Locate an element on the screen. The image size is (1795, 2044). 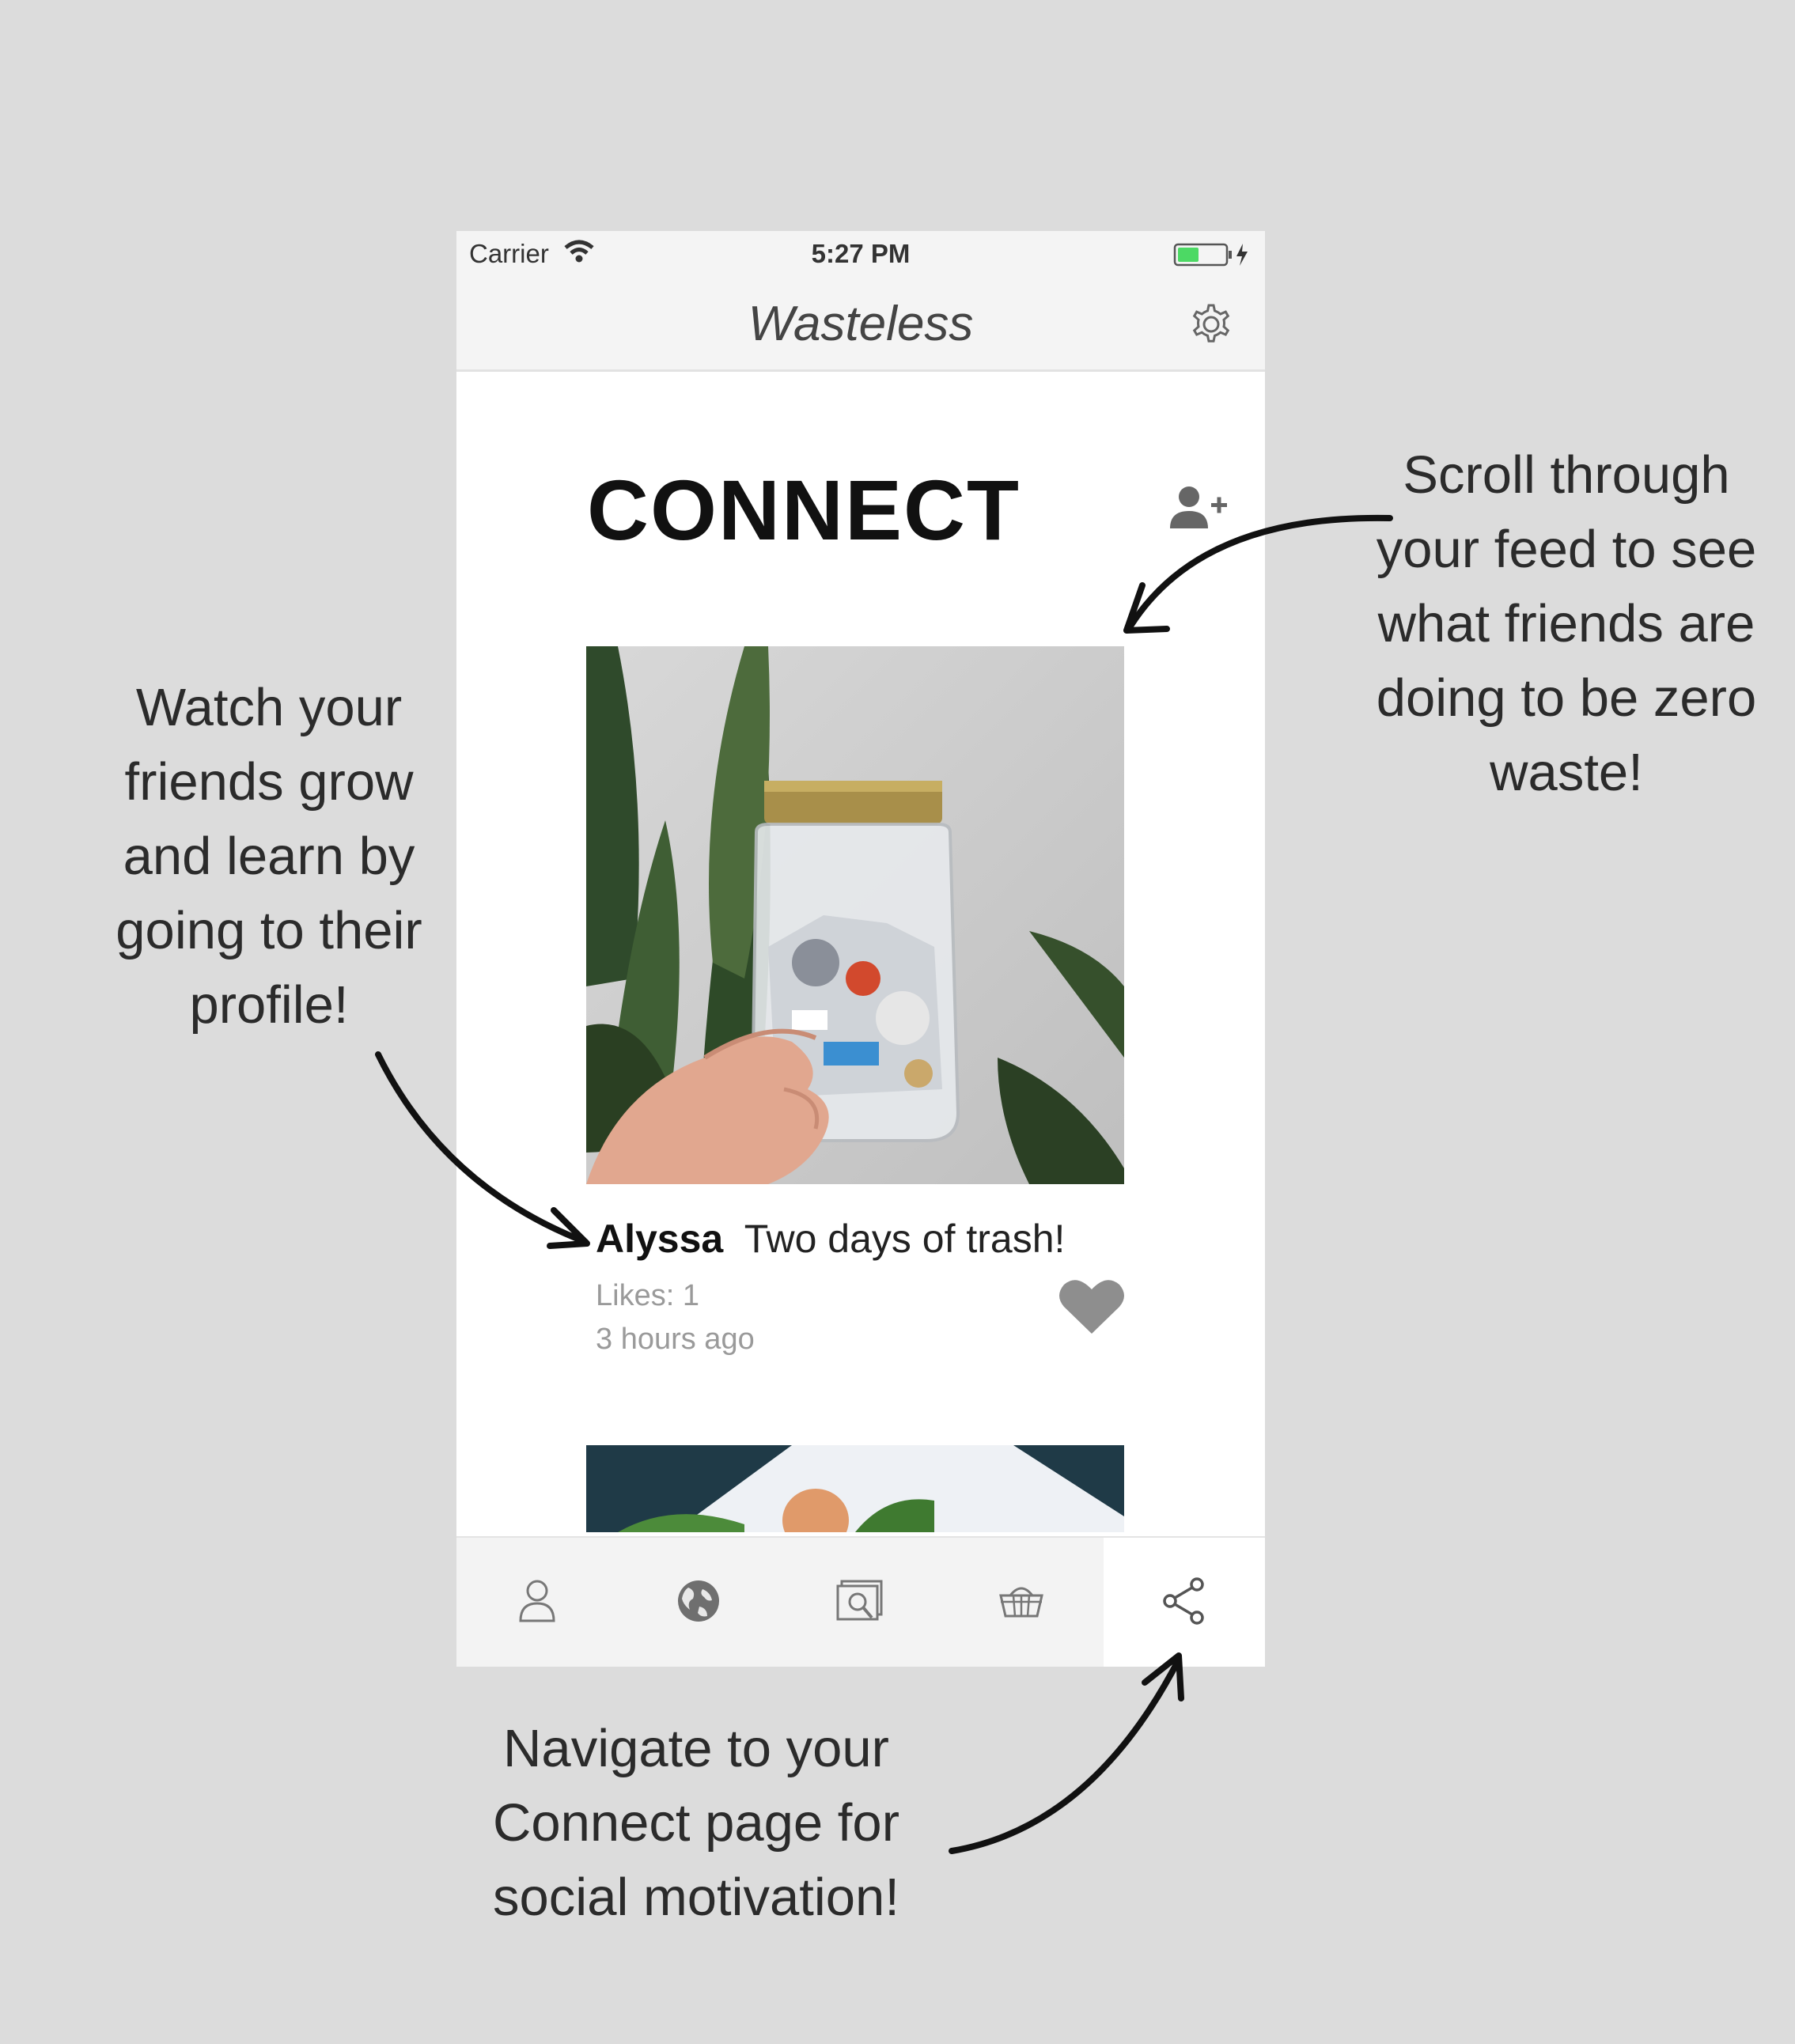
annotation-line: Navigate to your is located at coordinates (696, 1749).